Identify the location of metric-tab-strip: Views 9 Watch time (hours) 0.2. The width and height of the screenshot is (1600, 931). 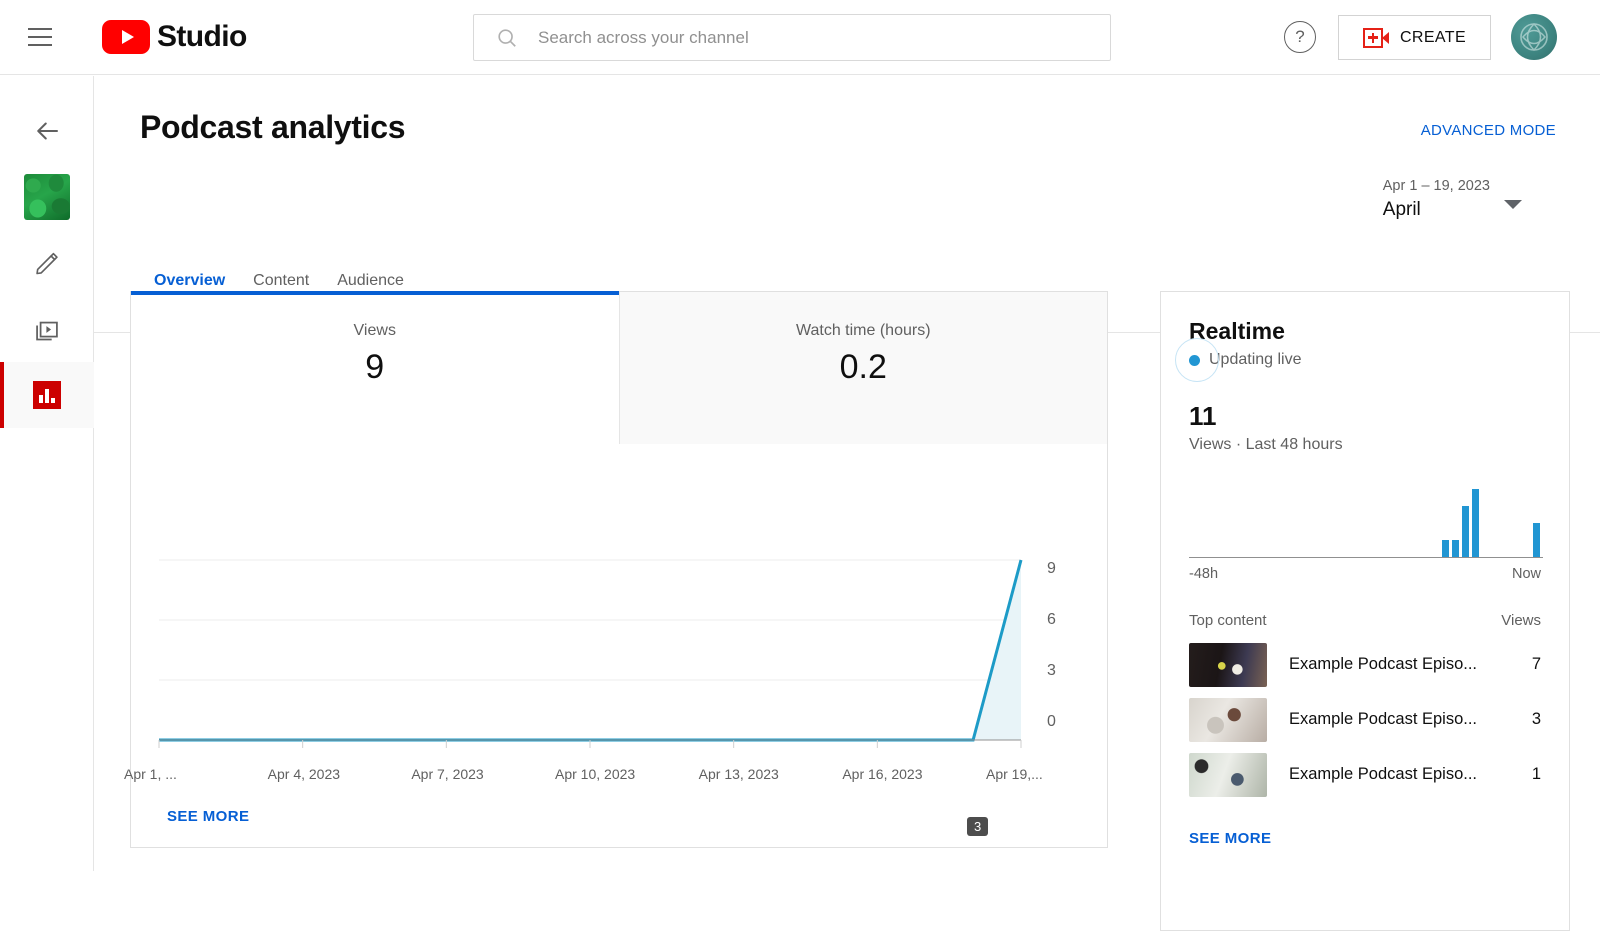
(619, 367).